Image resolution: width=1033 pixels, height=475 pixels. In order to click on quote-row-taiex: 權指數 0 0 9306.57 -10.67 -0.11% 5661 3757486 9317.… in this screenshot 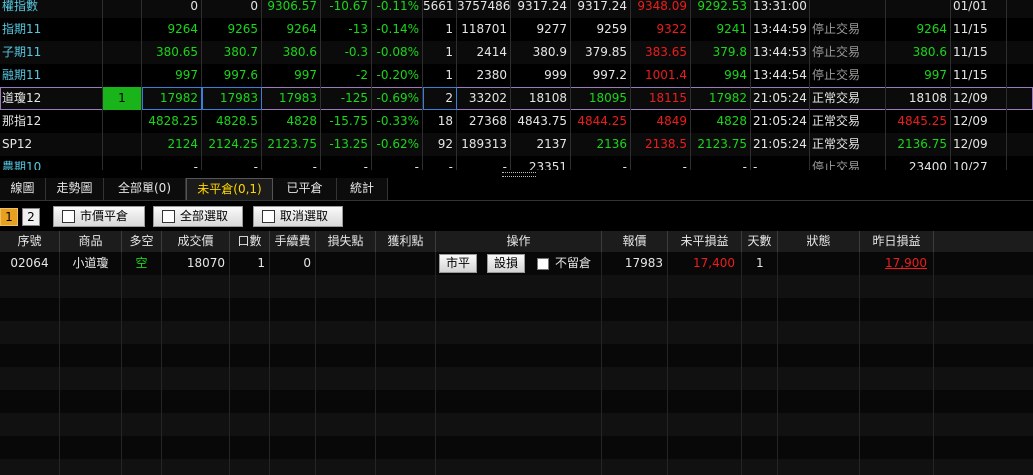, I will do `click(516, 9)`.